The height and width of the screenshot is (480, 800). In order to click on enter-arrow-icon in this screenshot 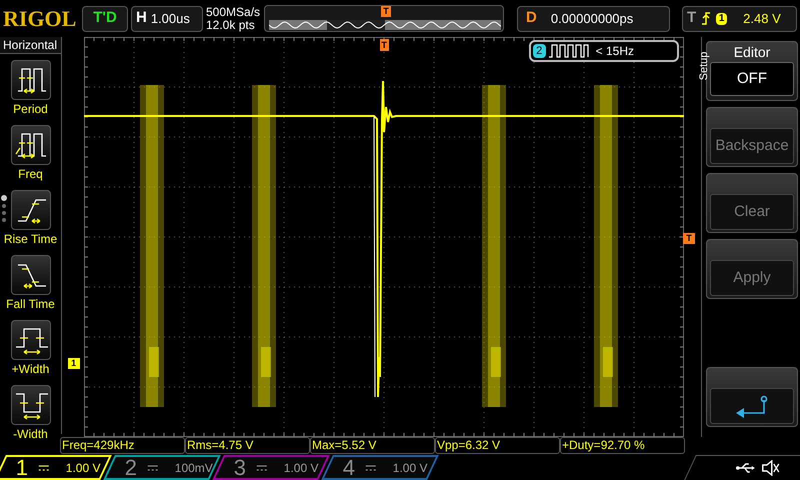, I will do `click(752, 406)`.